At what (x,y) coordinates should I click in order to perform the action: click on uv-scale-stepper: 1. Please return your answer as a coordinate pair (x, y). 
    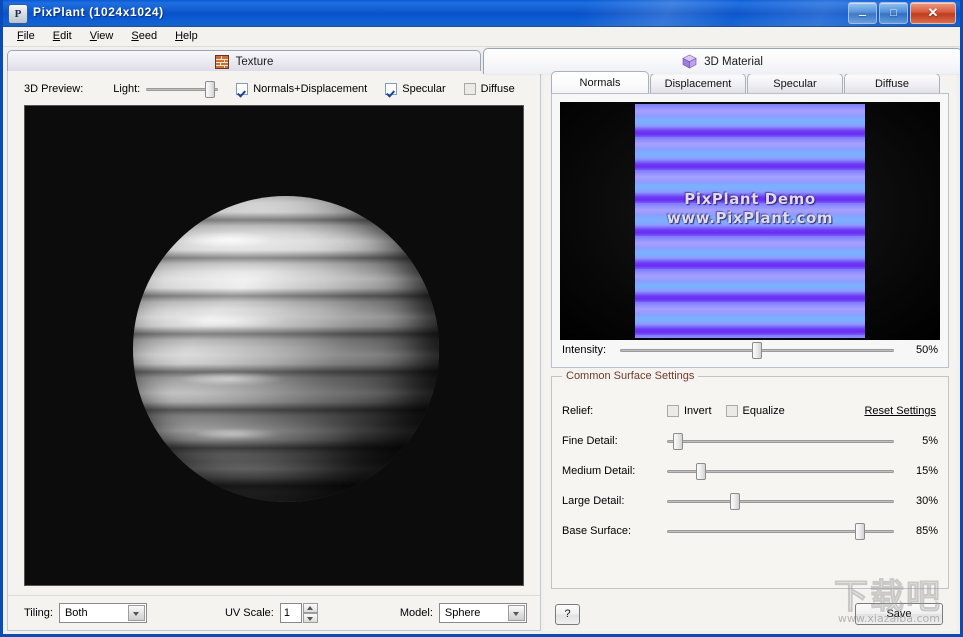
    Looking at the image, I should click on (298, 613).